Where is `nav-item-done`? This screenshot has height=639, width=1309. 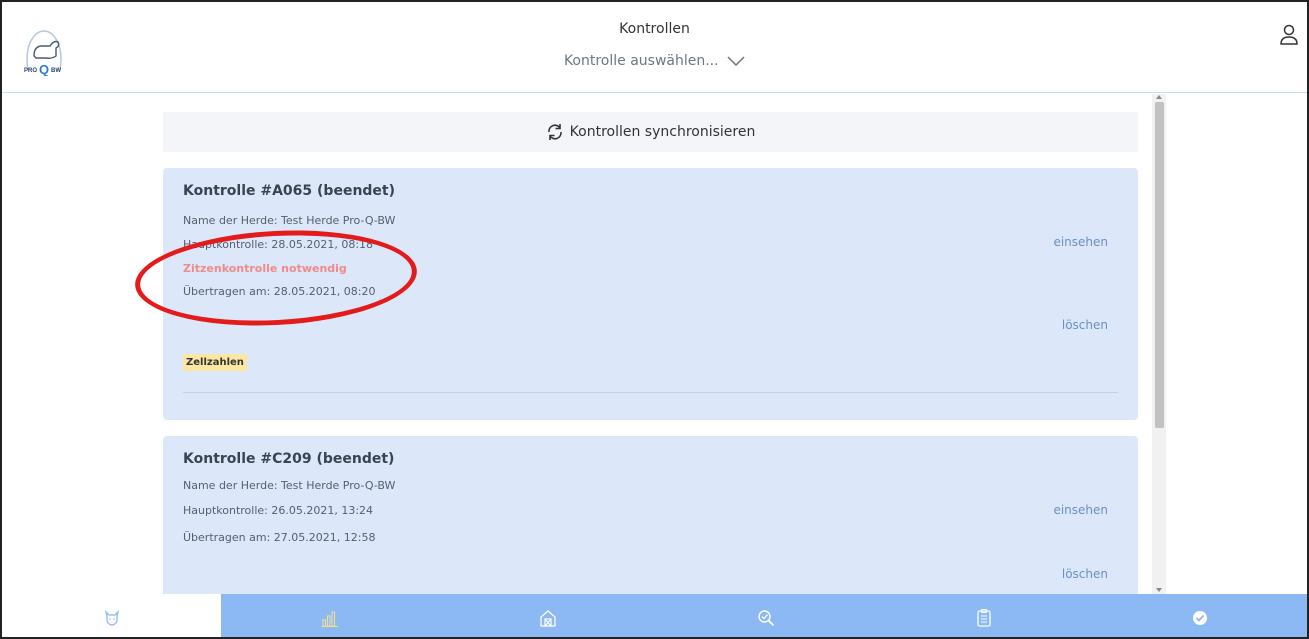 nav-item-done is located at coordinates (1200, 615).